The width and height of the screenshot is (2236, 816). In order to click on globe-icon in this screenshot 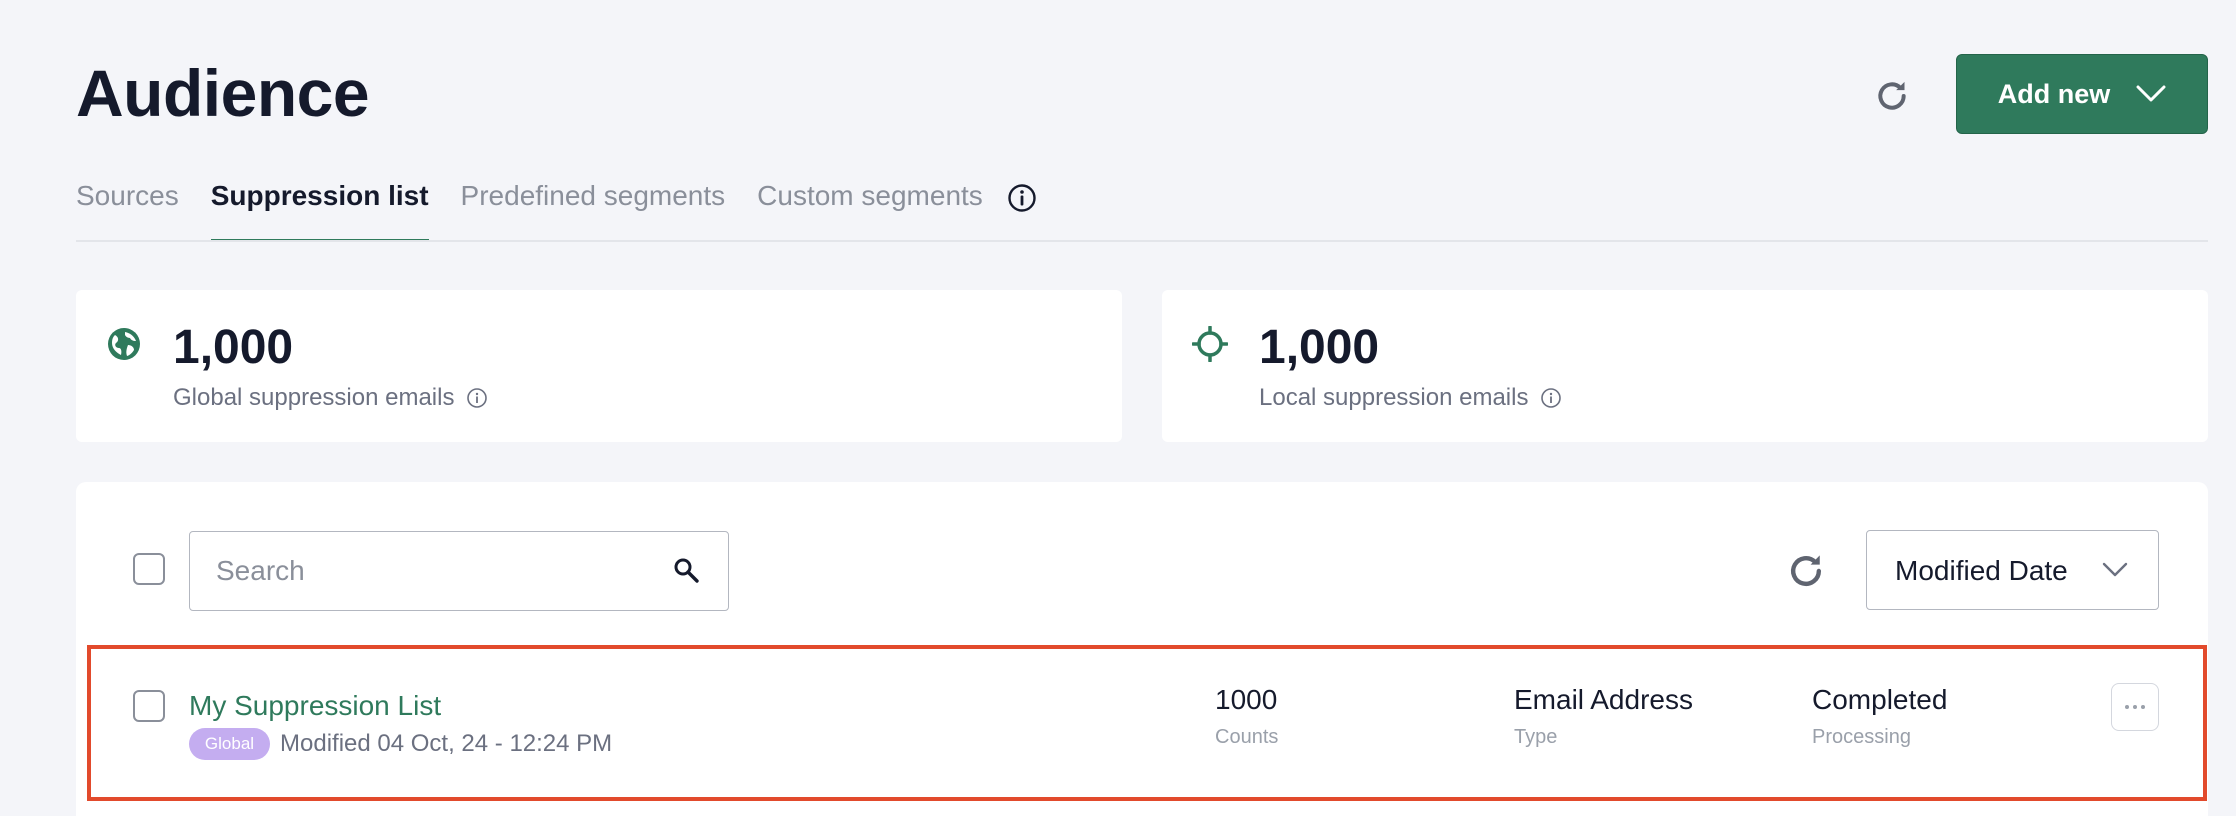, I will do `click(124, 344)`.